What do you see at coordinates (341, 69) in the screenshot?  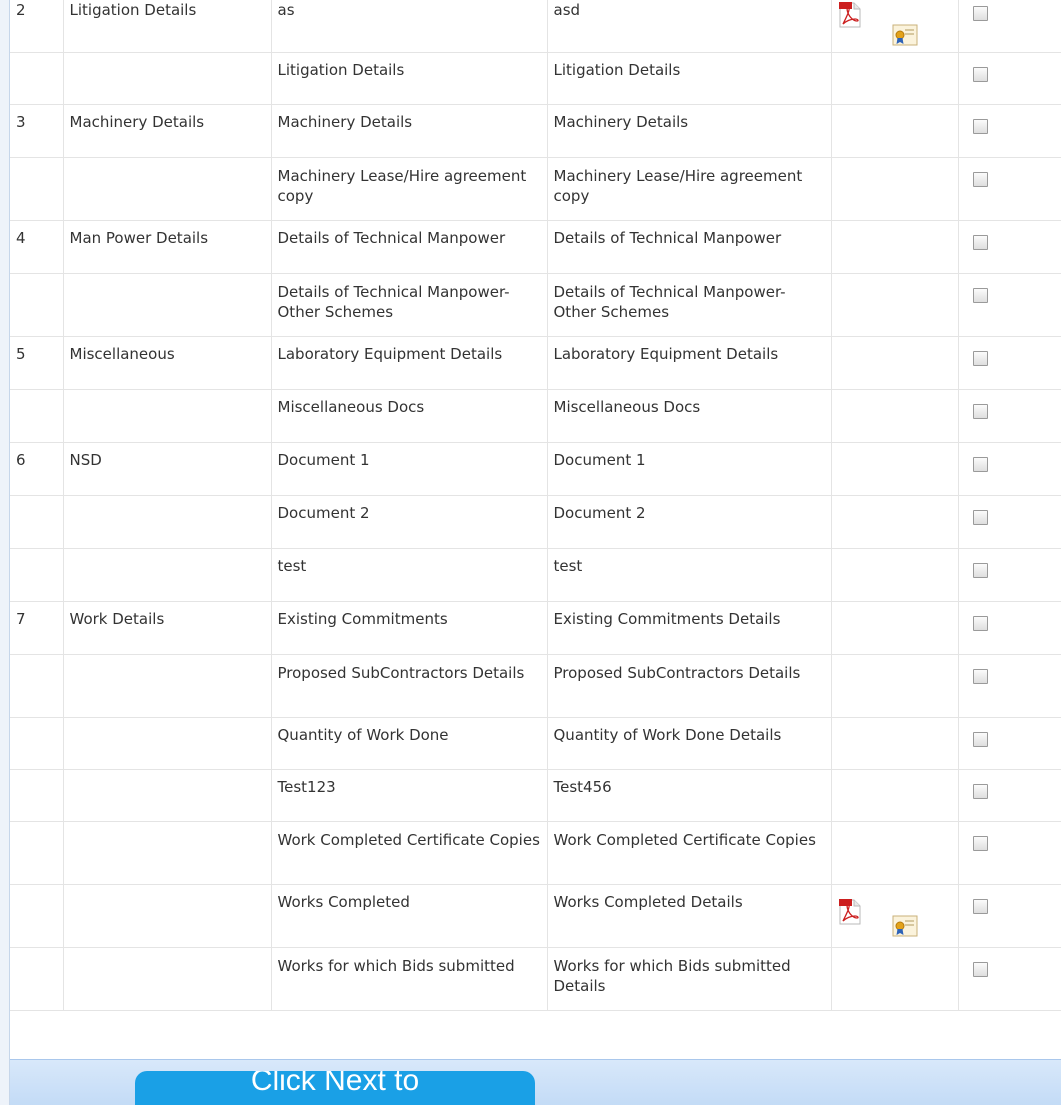 I see `document-name-text: Litigation Details` at bounding box center [341, 69].